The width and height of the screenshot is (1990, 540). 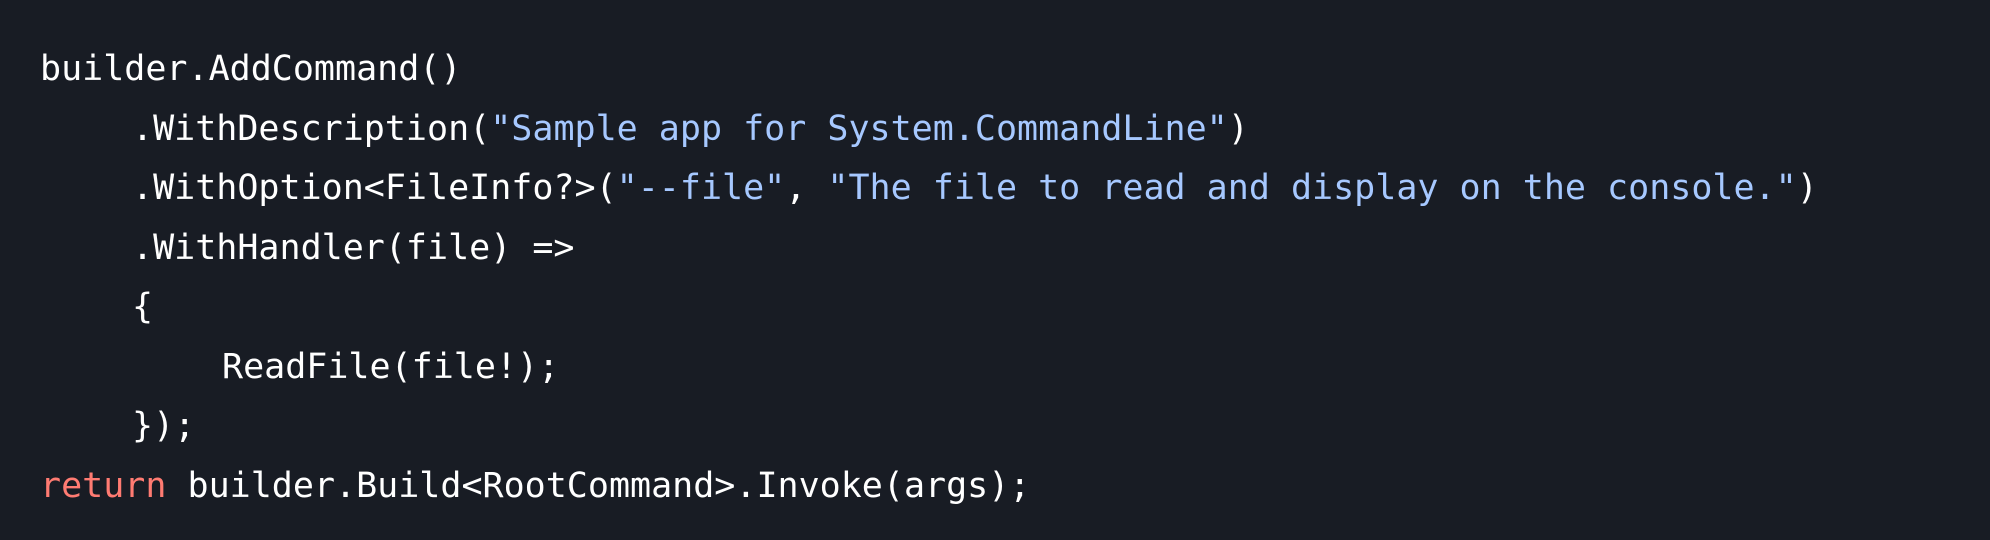 What do you see at coordinates (1015, 368) in the screenshot?
I see `code-line-6: ReadFile(file!);` at bounding box center [1015, 368].